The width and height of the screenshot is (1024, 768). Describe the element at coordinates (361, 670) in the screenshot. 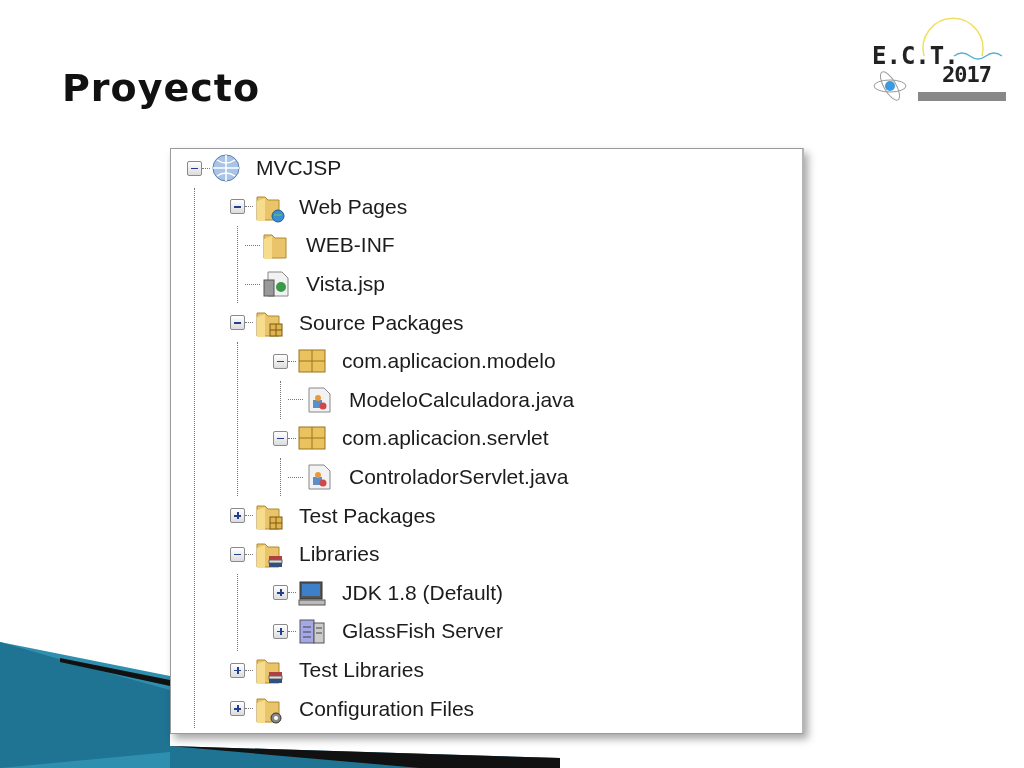

I see `tree-item-label: Test Libraries` at that location.